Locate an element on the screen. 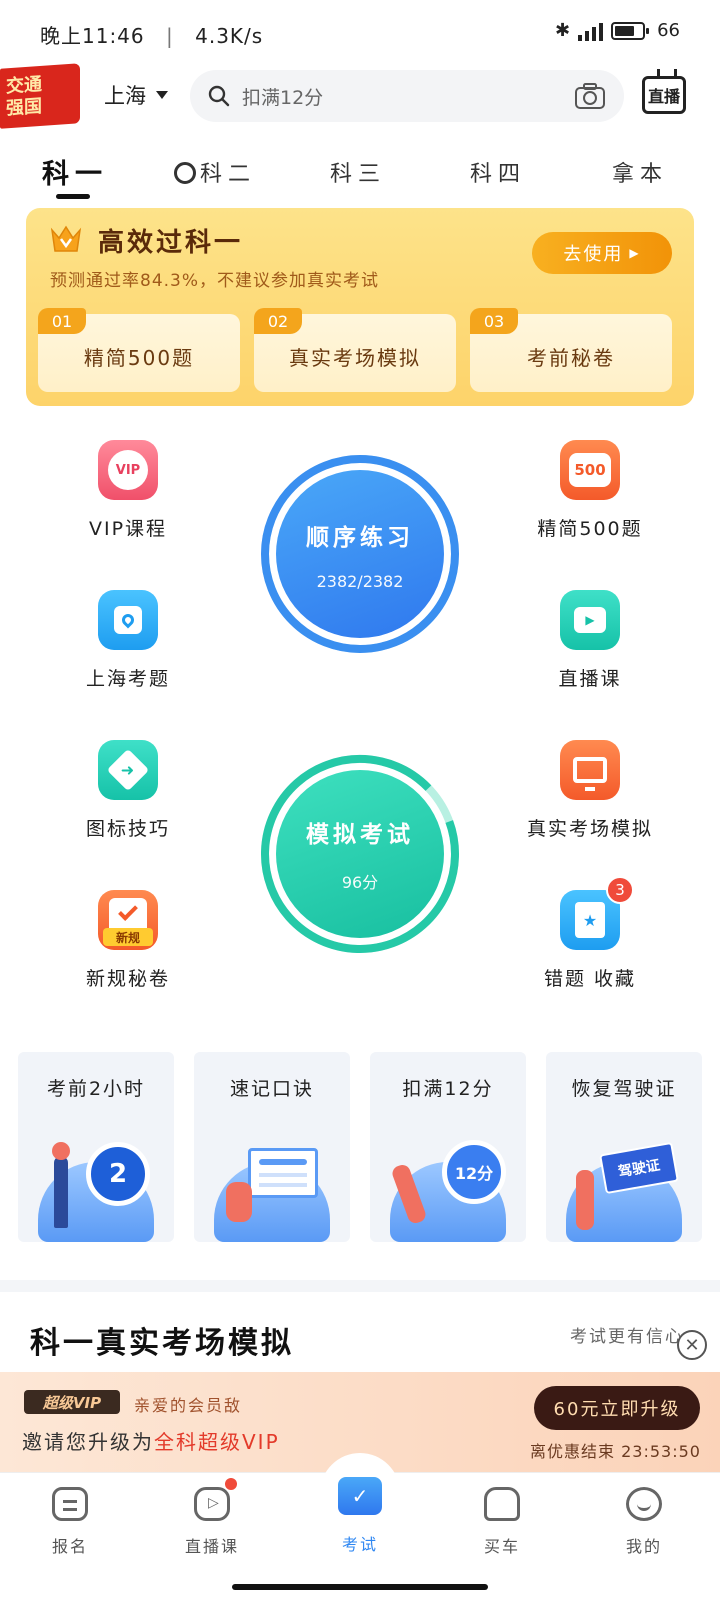 This screenshot has width=720, height=1600. wrong-count-badge: 3 is located at coordinates (620, 890).